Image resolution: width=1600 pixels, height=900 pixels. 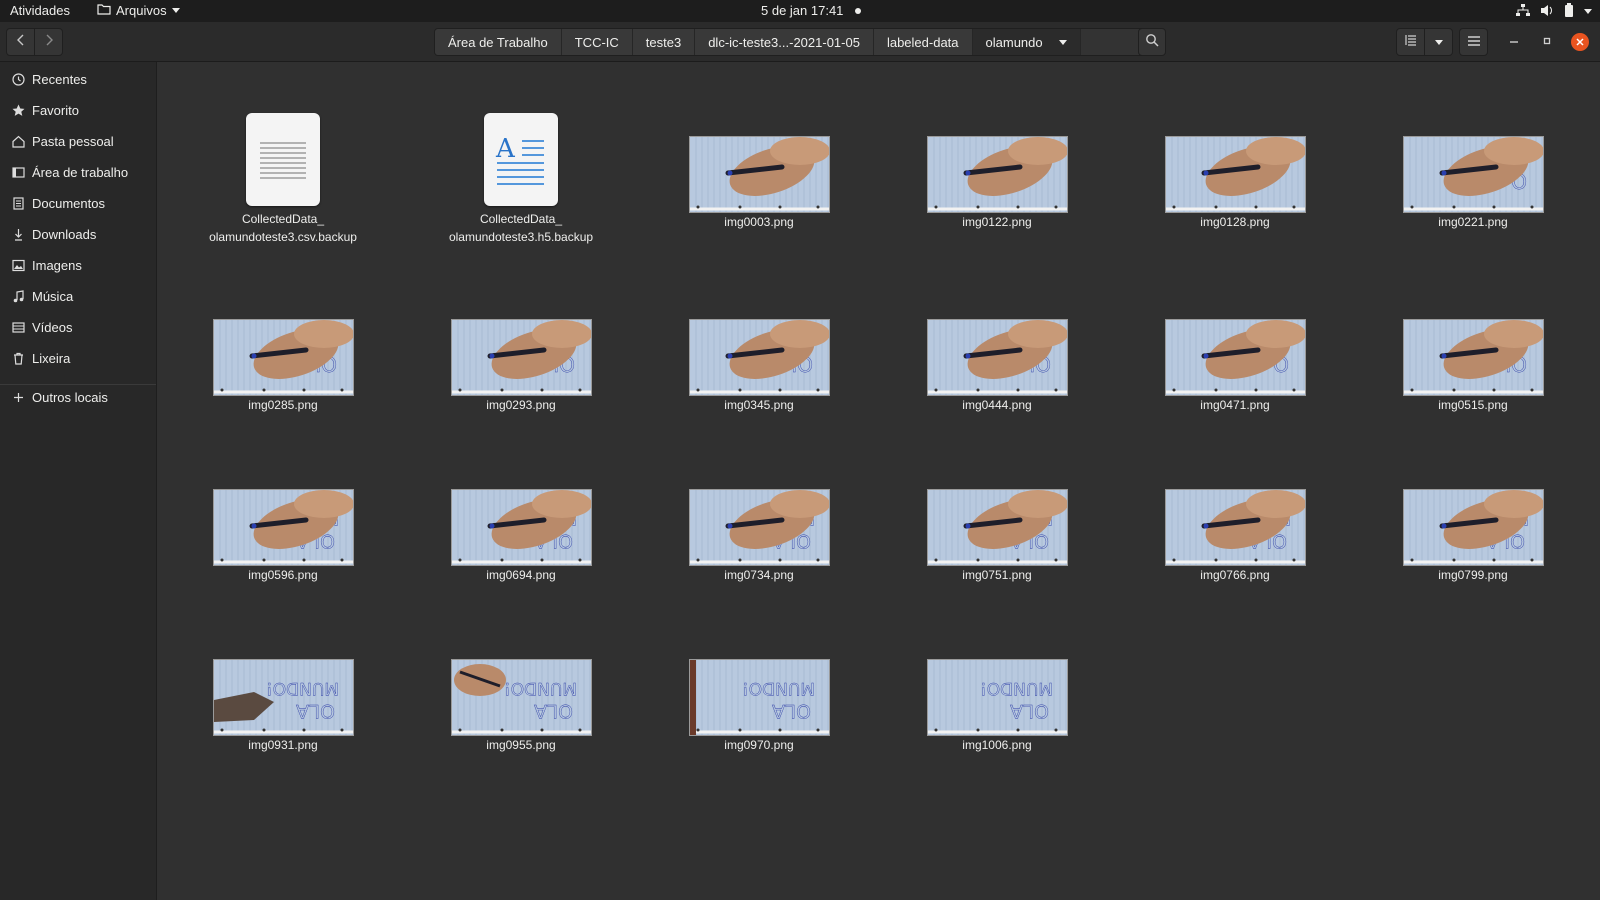 I want to click on sidebar-item-label: Música, so click(x=53, y=296).